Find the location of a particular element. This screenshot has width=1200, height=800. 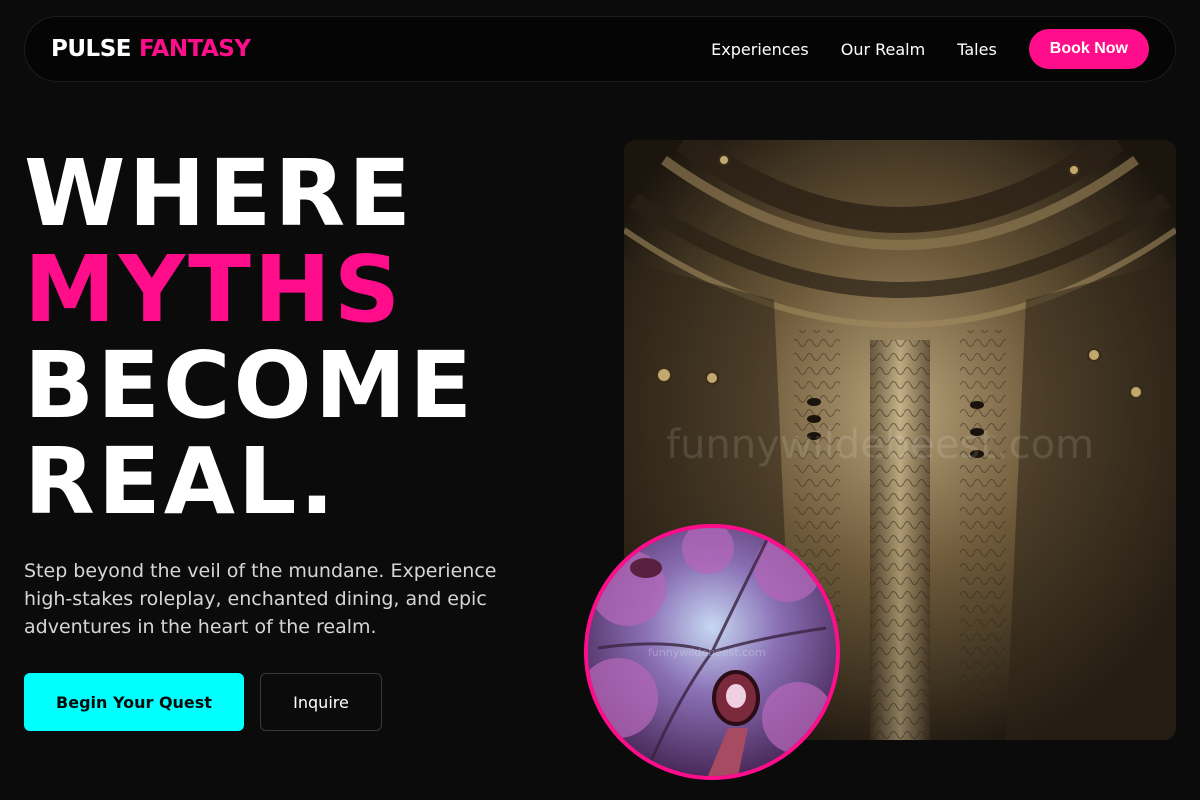

logo-word-fantasy: FANTASY is located at coordinates (194, 49).